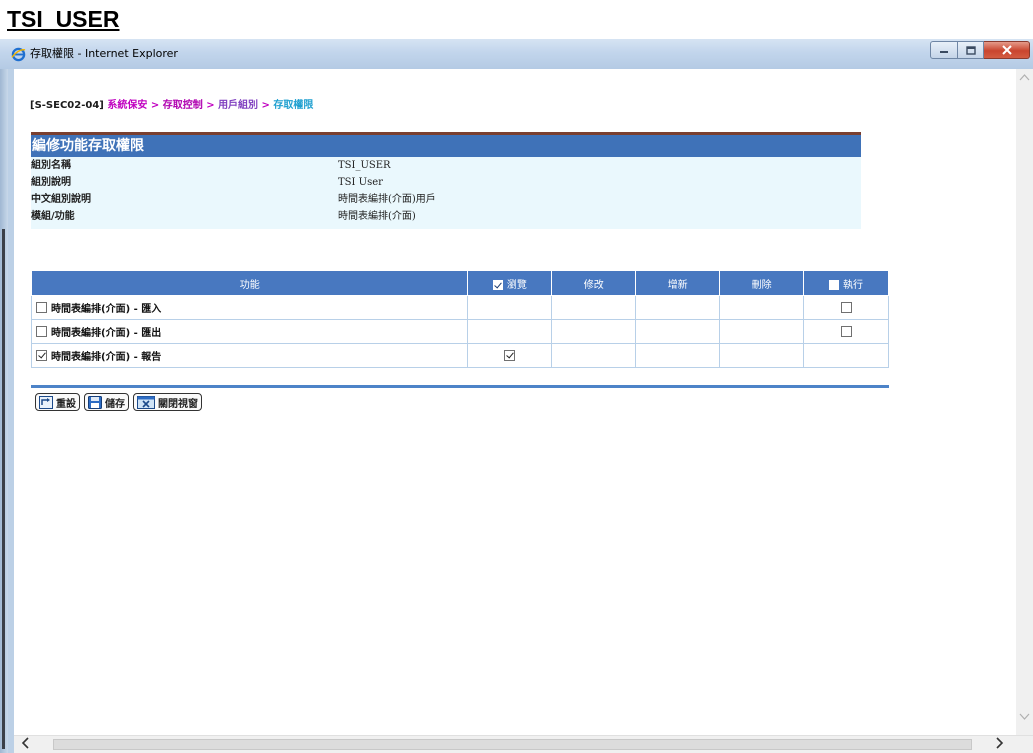 The height and width of the screenshot is (753, 1033). I want to click on screen-code: [S-SEC02-04], so click(67, 105).